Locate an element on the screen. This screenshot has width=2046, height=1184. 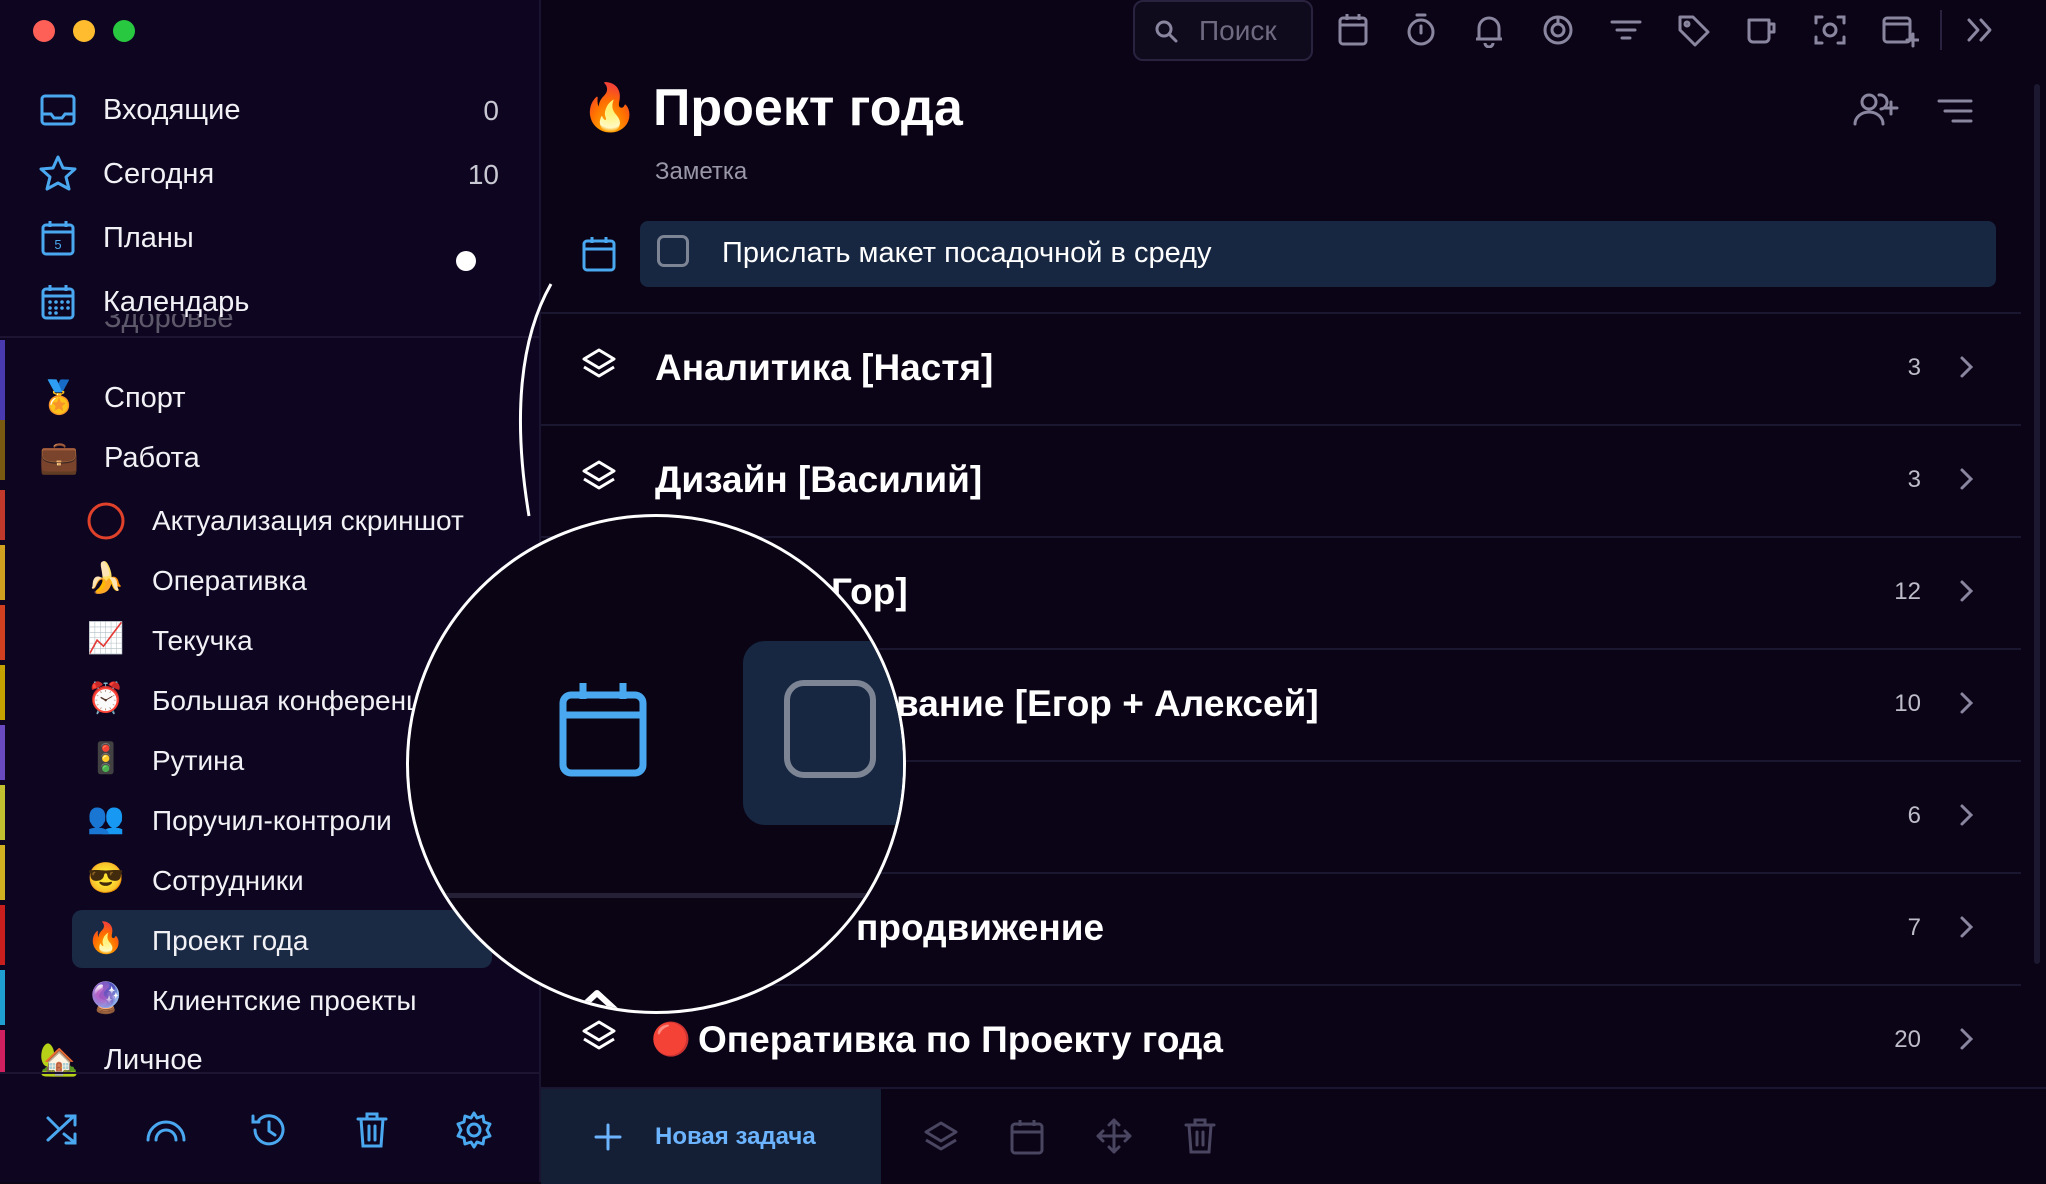
arc-icon is located at coordinates (166, 1129).